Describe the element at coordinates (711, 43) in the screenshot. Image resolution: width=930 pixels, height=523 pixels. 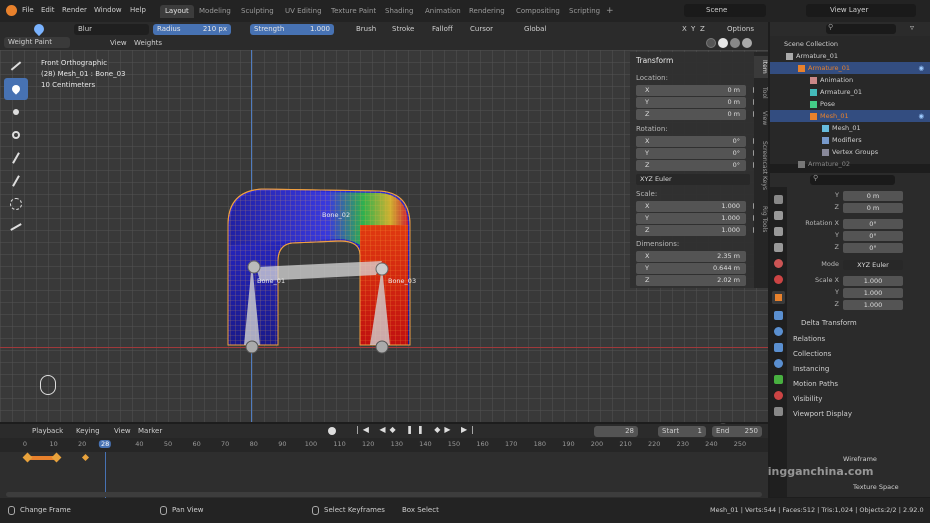
I see `wireframe-shading-icon` at that location.